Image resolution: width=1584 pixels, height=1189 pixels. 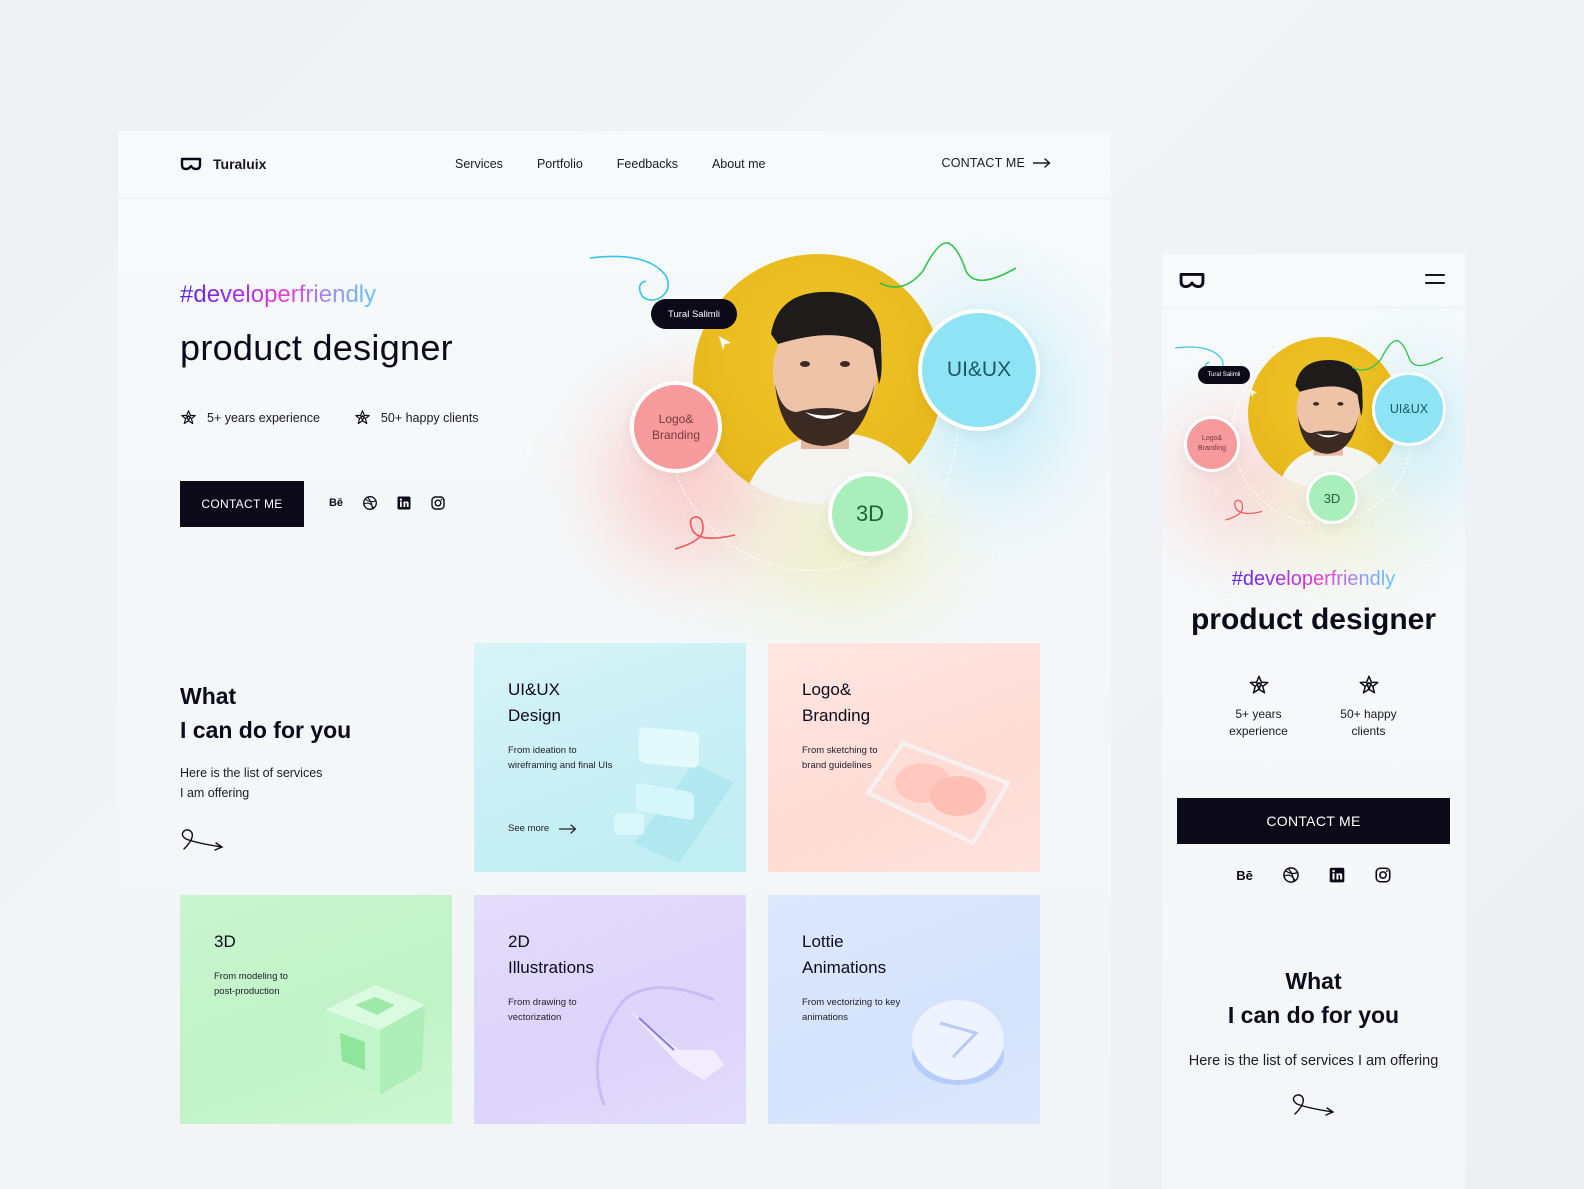 I want to click on card-title: Lottie Animations, so click(x=844, y=955).